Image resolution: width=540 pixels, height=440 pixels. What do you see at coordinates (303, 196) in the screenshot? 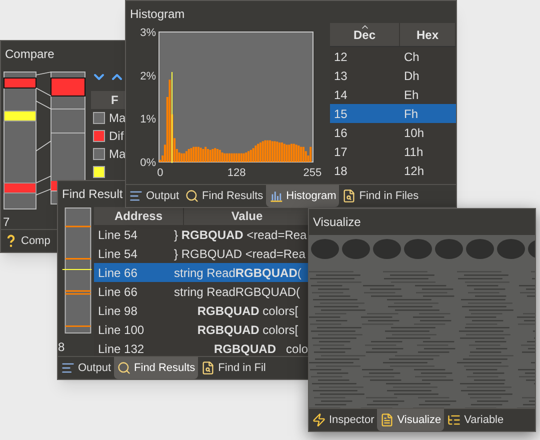
I see `panel-tab: Histogram` at bounding box center [303, 196].